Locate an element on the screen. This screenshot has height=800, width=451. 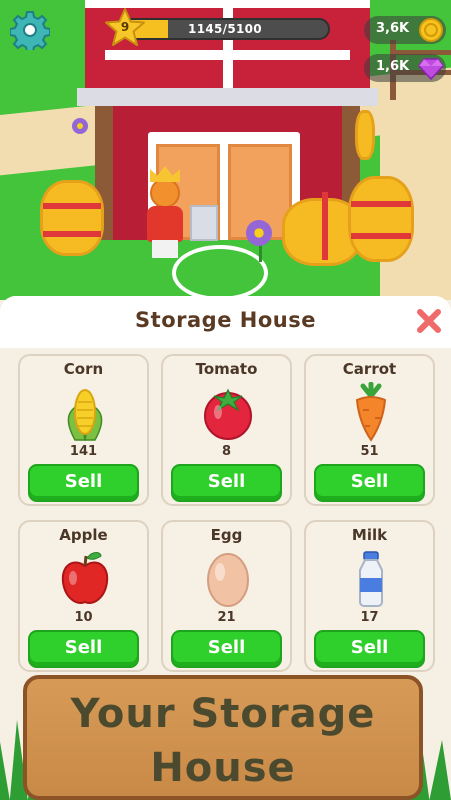
item-name: Apple is located at coordinates (83, 535).